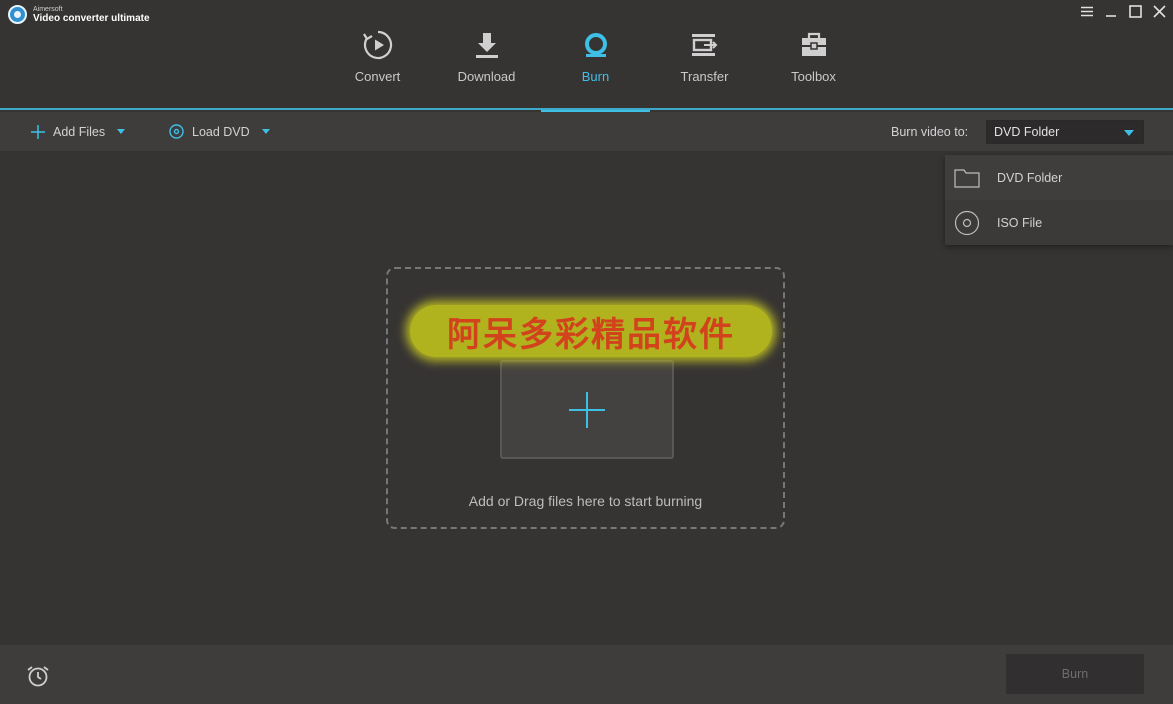 This screenshot has height=704, width=1173. I want to click on burn-disc-icon, so click(596, 45).